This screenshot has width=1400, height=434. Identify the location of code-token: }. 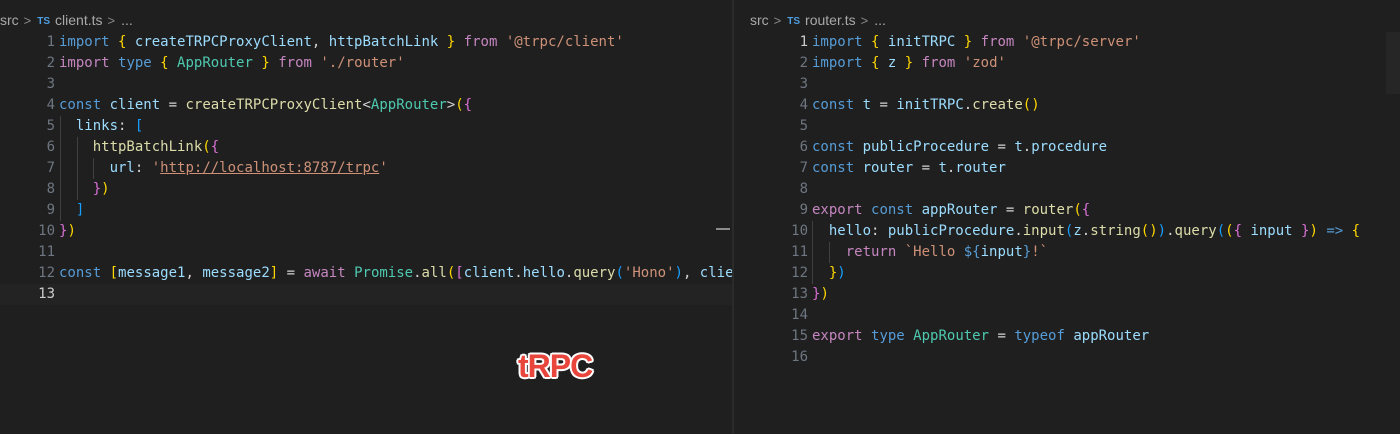
(97, 189).